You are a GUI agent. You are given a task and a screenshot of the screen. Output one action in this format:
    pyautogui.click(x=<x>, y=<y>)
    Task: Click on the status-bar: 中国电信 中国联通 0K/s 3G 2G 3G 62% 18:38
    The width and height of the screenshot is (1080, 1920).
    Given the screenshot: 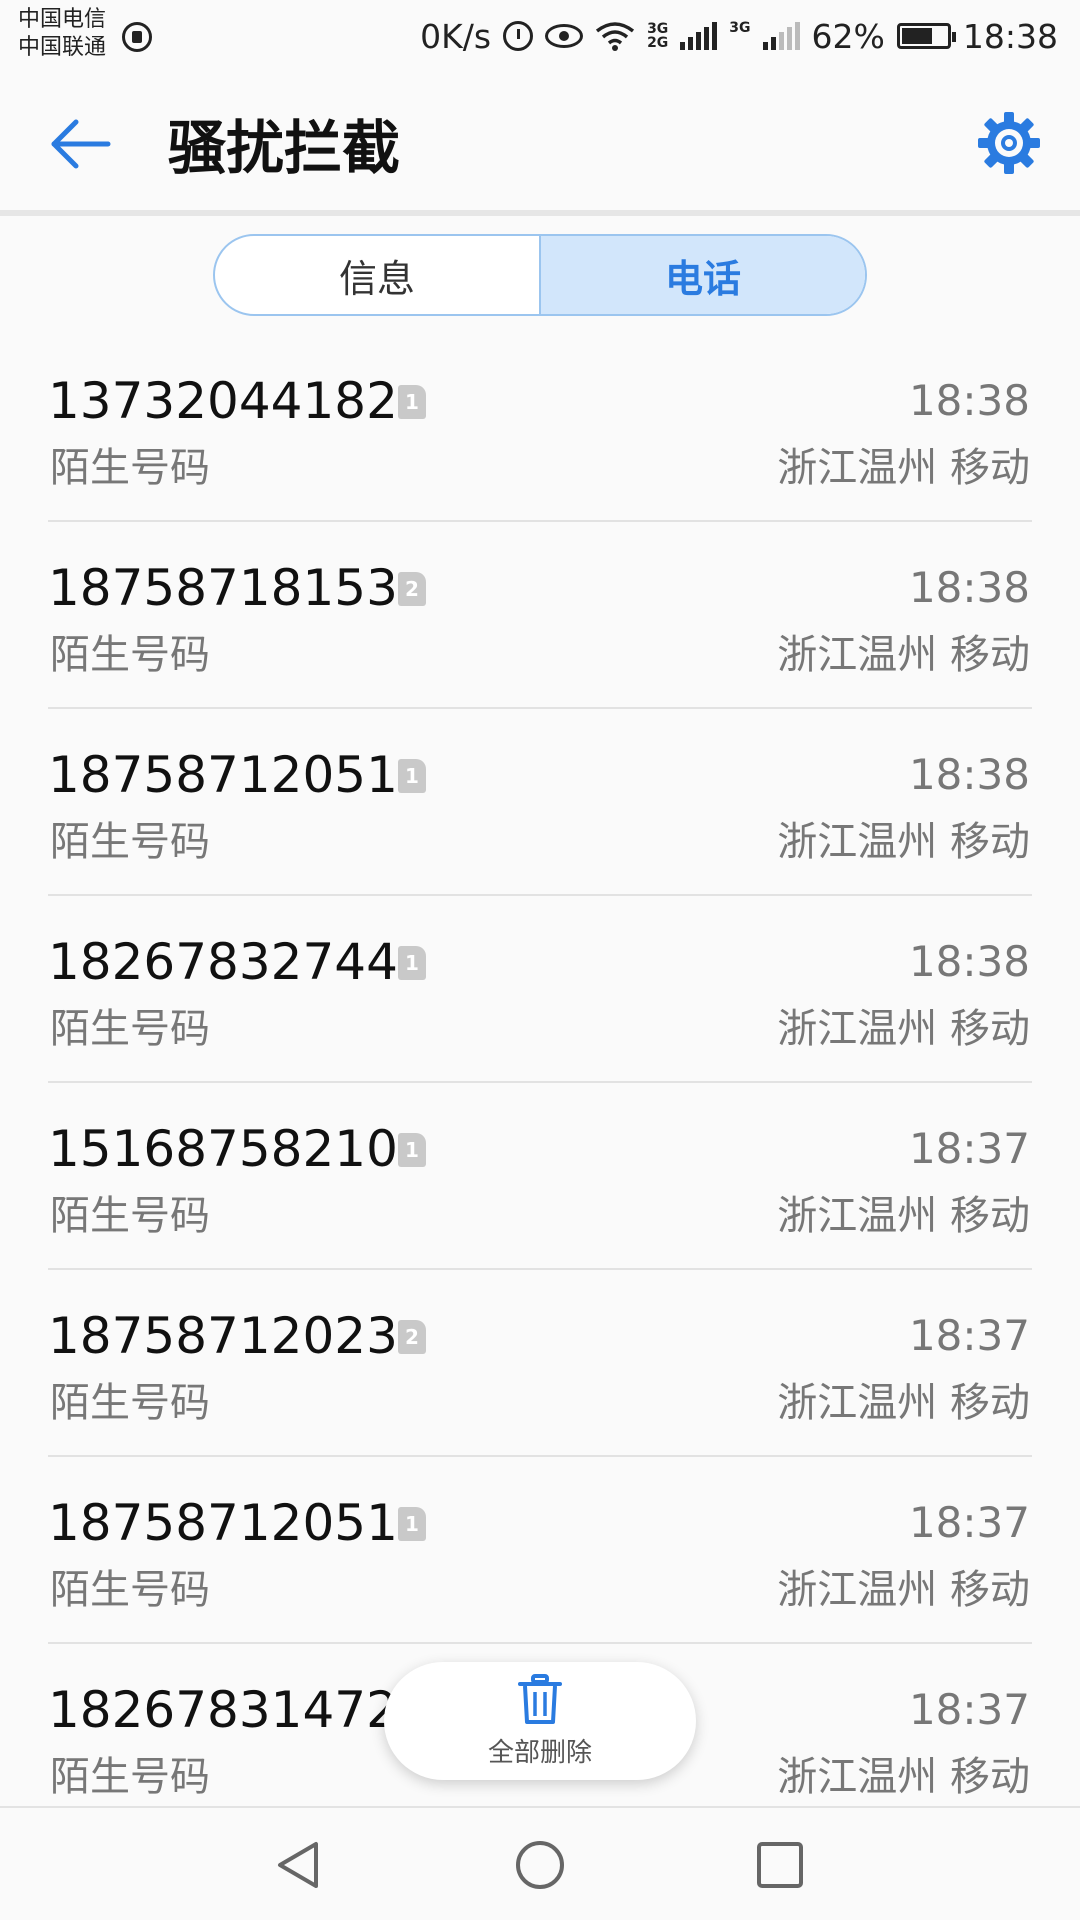 What is the action you would take?
    pyautogui.click(x=540, y=37)
    